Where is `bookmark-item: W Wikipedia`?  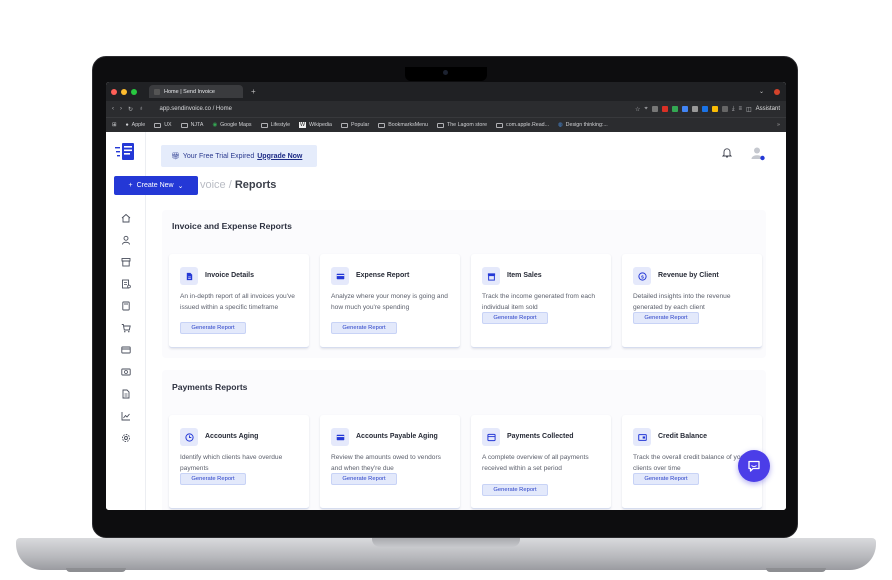
bookmark-item: W Wikipedia is located at coordinates (315, 125).